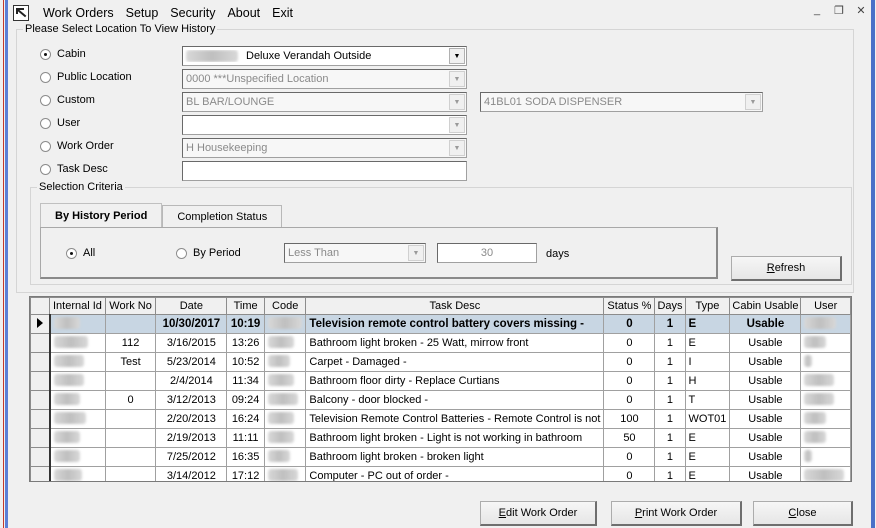  What do you see at coordinates (861, 10) in the screenshot?
I see `close-icon: ✕` at bounding box center [861, 10].